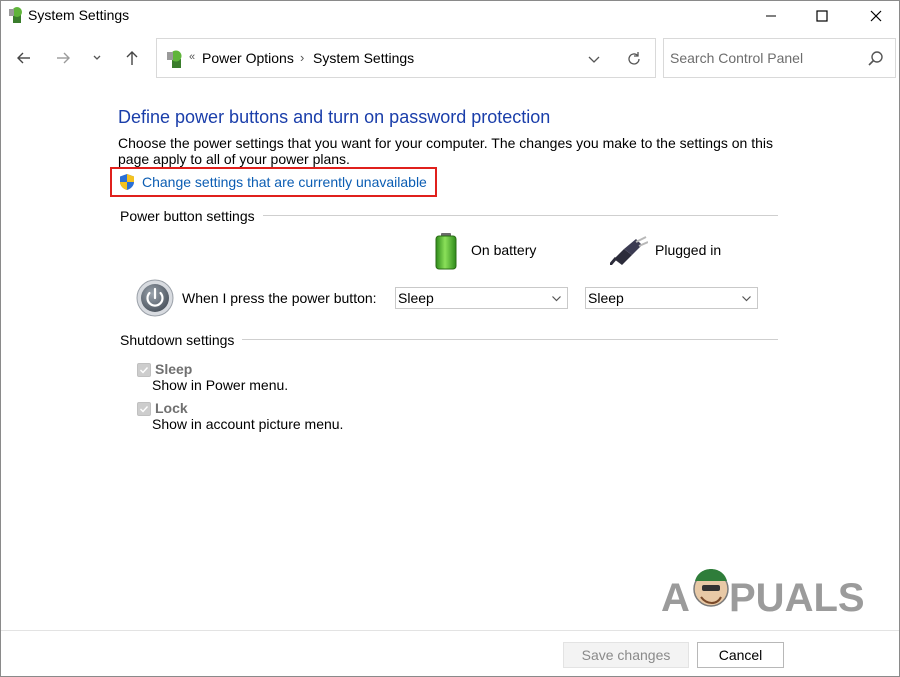 The height and width of the screenshot is (677, 900). I want to click on appuals-watermark-logo: A PUALS, so click(763, 594).